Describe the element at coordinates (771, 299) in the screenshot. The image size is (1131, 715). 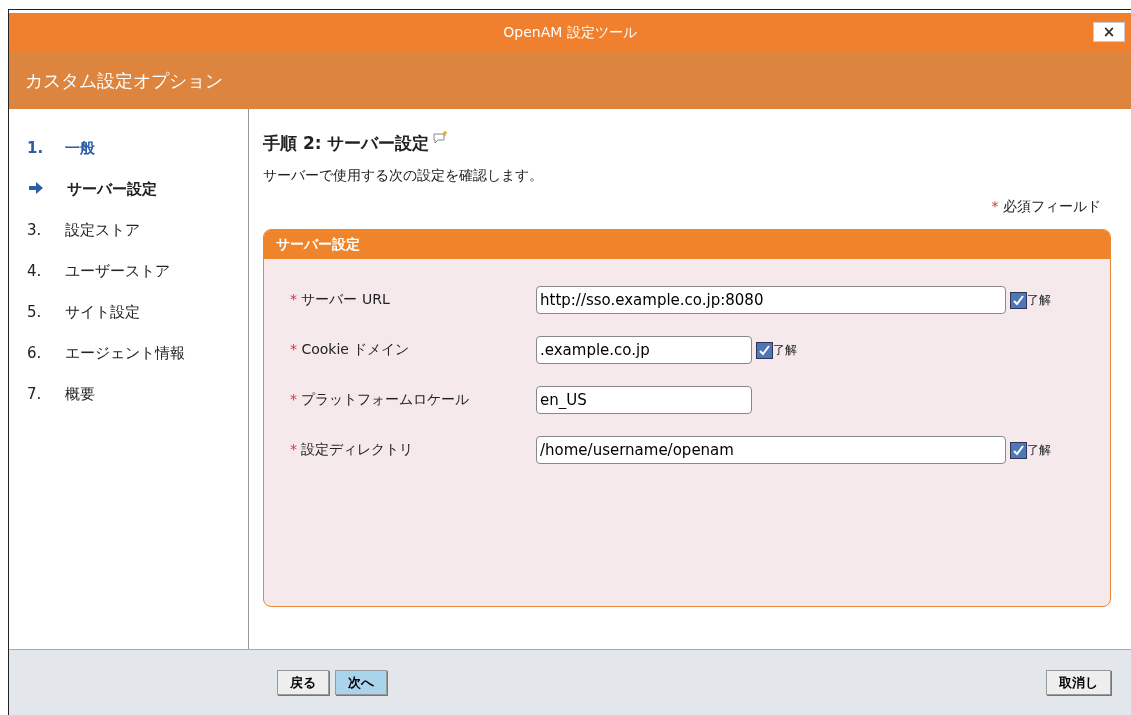
I see `input-field: http://sso.example.co.jp:8080` at that location.